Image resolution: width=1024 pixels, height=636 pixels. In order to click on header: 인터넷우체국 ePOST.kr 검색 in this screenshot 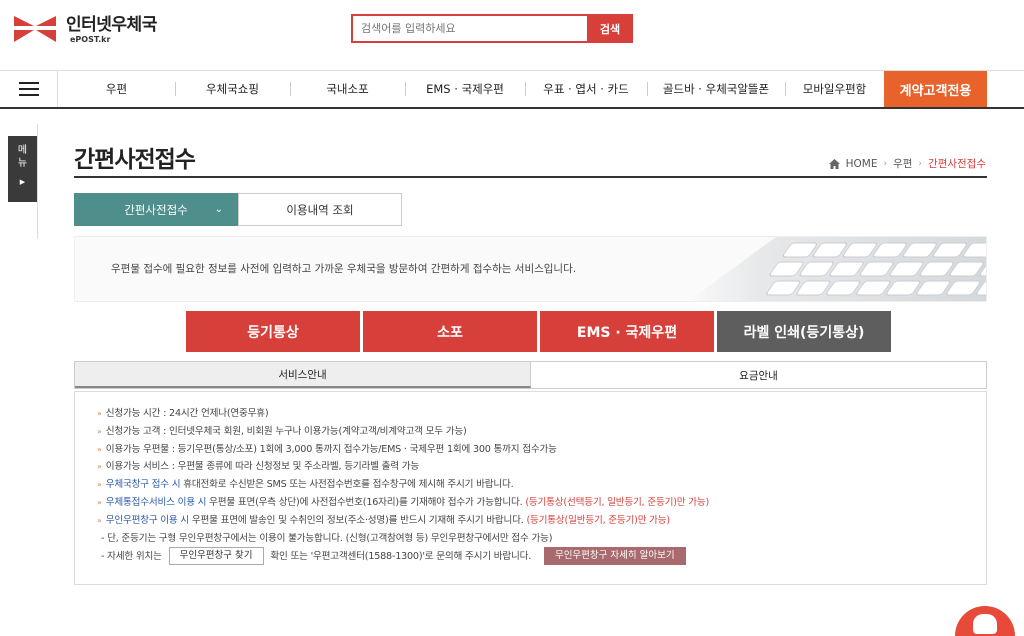, I will do `click(512, 35)`.